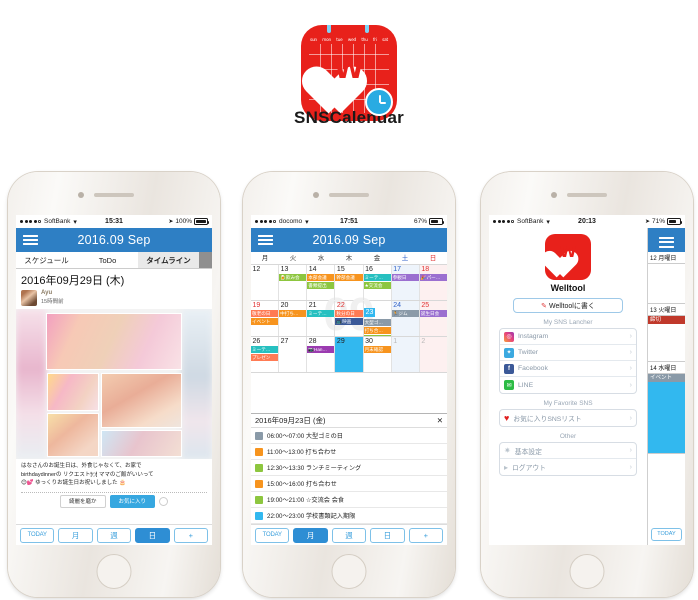 Image resolution: width=698 pixels, height=600 pixels. Describe the element at coordinates (433, 354) in the screenshot. I see `calendar-day-cell: 2` at that location.